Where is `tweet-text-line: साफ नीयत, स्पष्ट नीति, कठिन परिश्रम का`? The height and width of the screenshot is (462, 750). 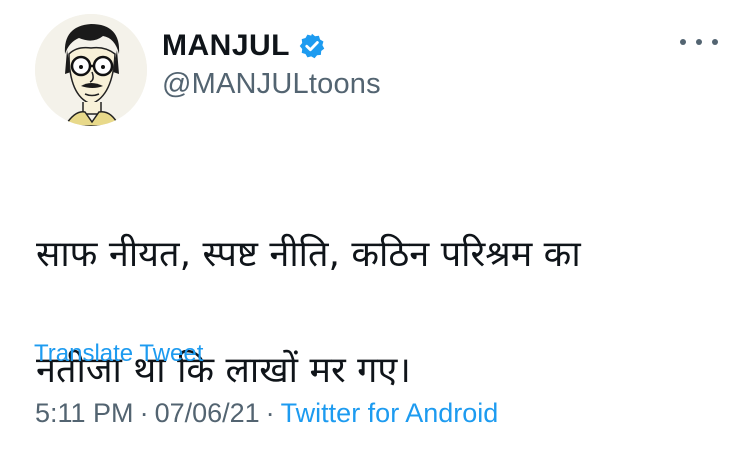
tweet-text-line: साफ नीयत, स्पष्ट नीति, कठिन परिश्रम का is located at coordinates (308, 254).